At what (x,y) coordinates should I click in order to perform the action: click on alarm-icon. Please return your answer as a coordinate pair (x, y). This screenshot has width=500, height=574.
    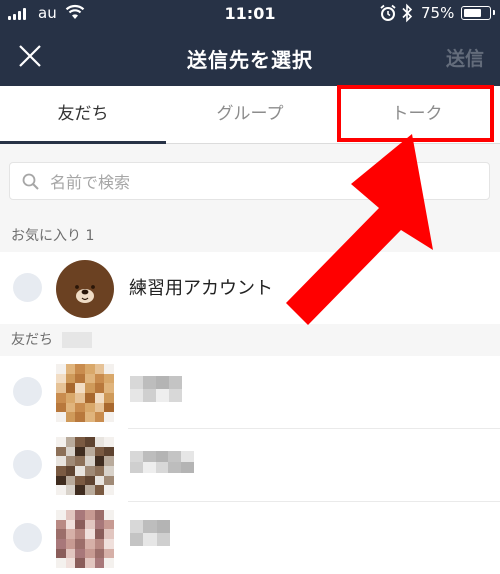
    Looking at the image, I should click on (388, 12).